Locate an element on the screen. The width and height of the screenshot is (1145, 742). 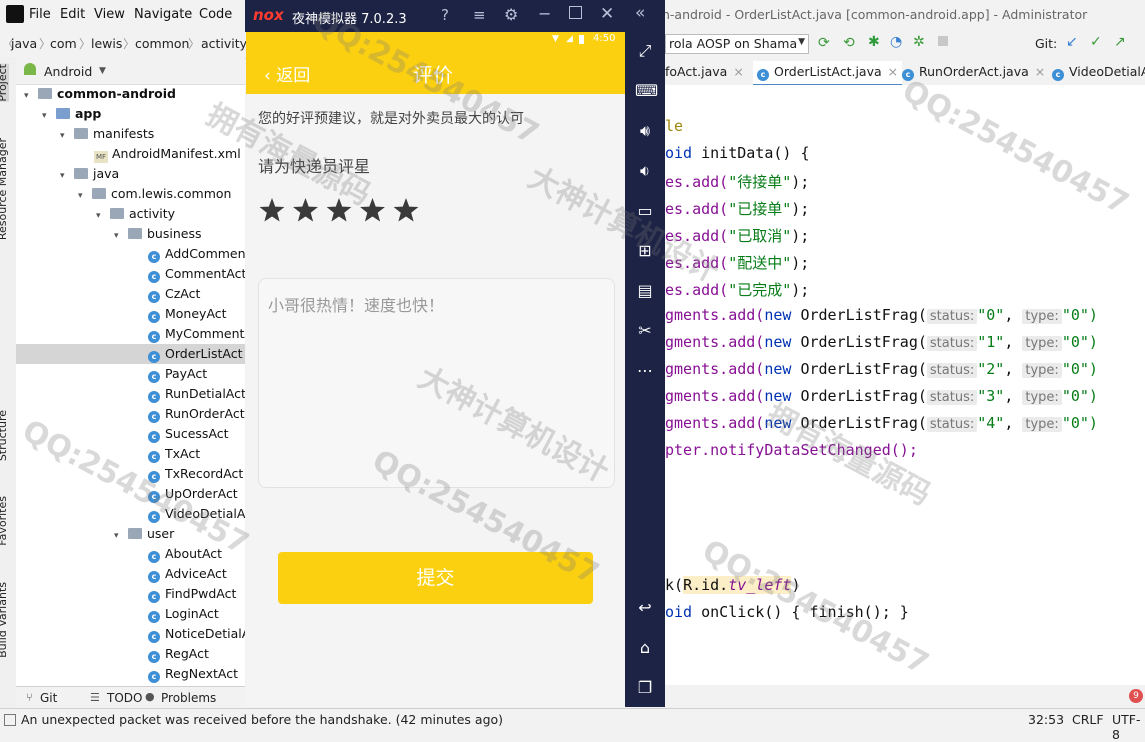
rerun-icon: ⟲ is located at coordinates (849, 43).